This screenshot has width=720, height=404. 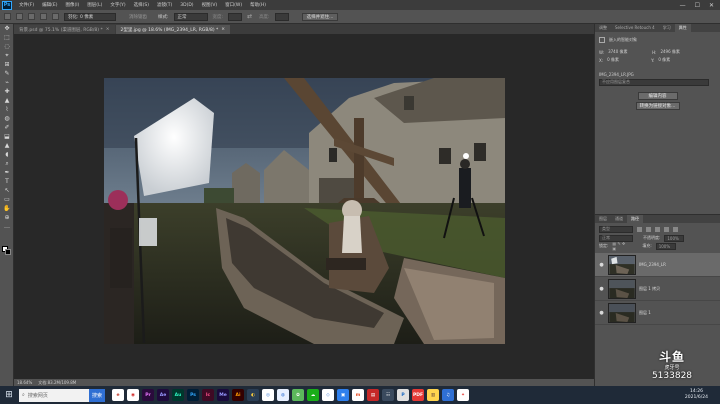 I want to click on y-value: 0 像素, so click(x=664, y=60).